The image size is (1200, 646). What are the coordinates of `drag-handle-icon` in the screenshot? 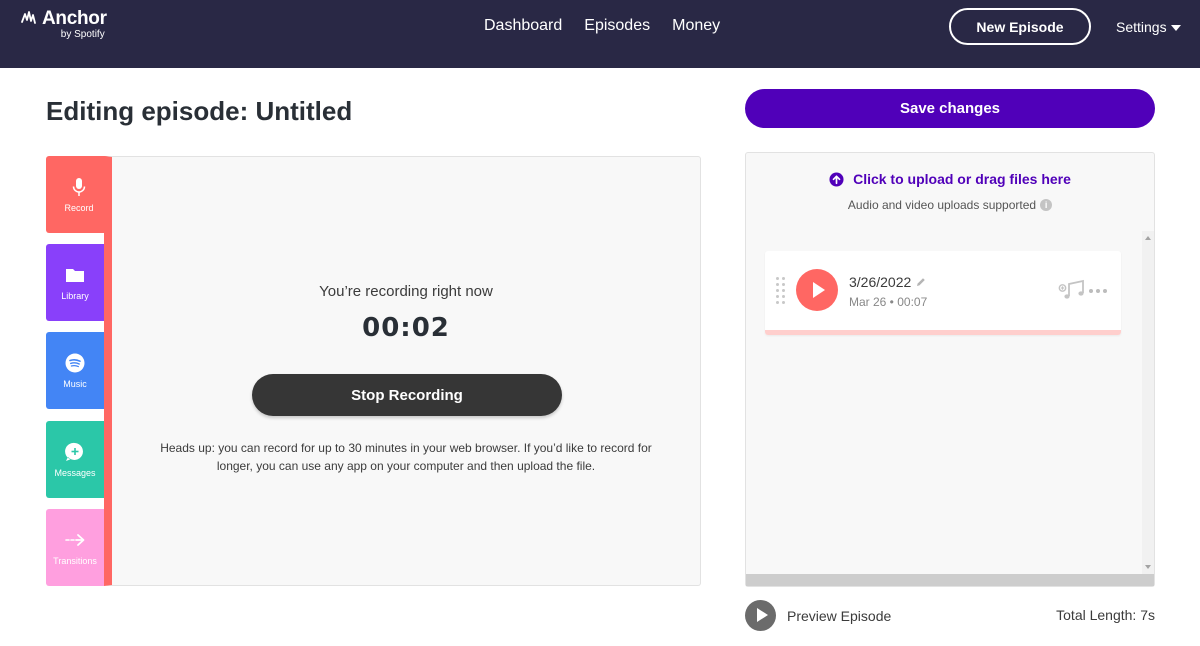 It's located at (781, 291).